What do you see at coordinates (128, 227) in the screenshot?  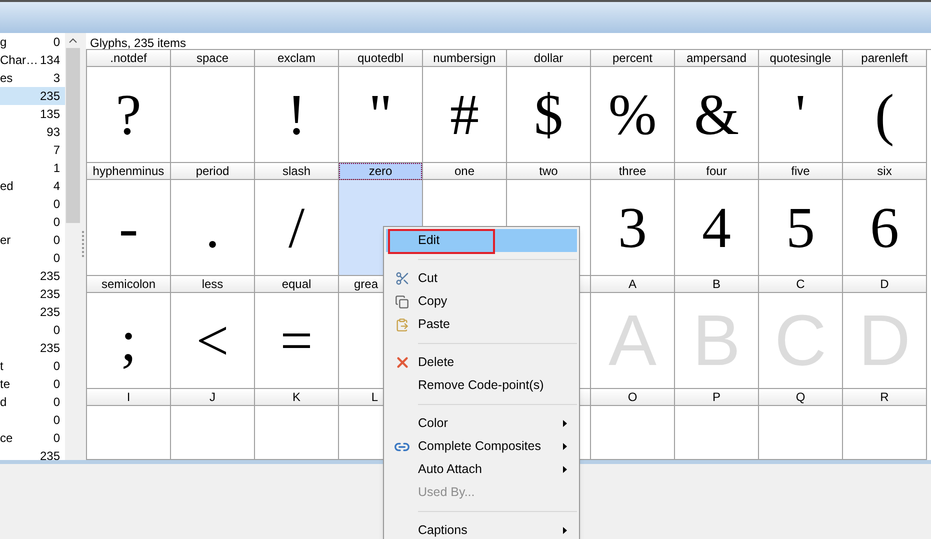 I see `glyph-preview: -` at bounding box center [128, 227].